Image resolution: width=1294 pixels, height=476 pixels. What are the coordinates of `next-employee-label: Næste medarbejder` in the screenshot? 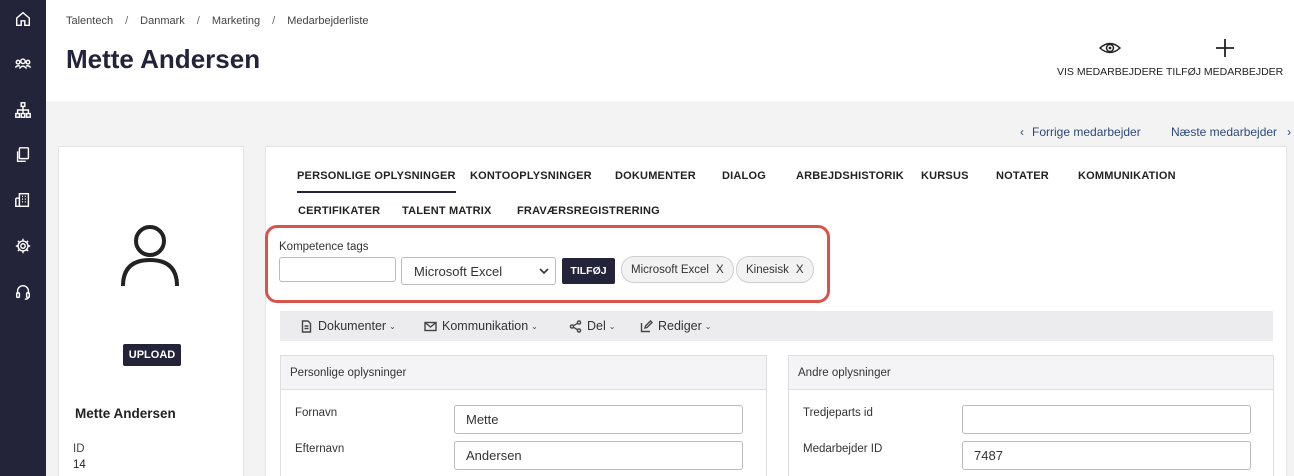 It's located at (1224, 132).